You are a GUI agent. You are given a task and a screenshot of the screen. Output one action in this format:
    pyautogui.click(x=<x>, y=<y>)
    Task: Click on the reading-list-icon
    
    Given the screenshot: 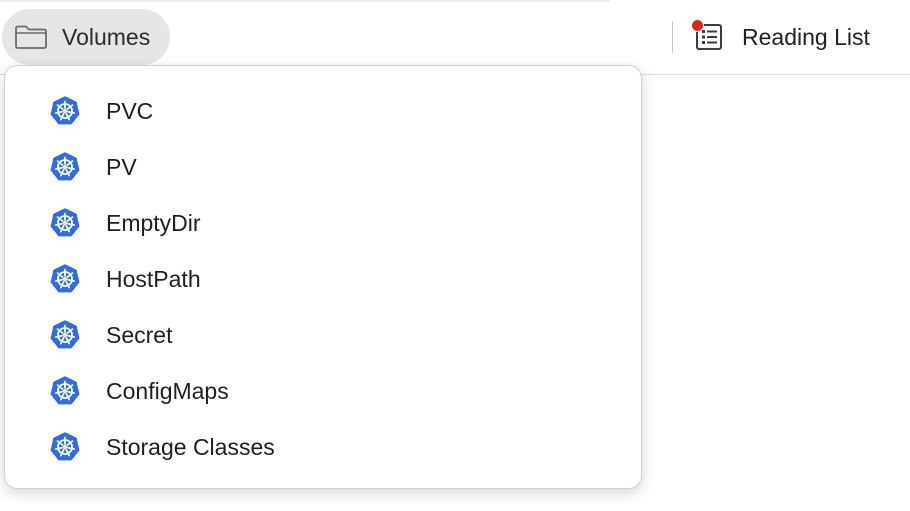 What is the action you would take?
    pyautogui.click(x=707, y=35)
    